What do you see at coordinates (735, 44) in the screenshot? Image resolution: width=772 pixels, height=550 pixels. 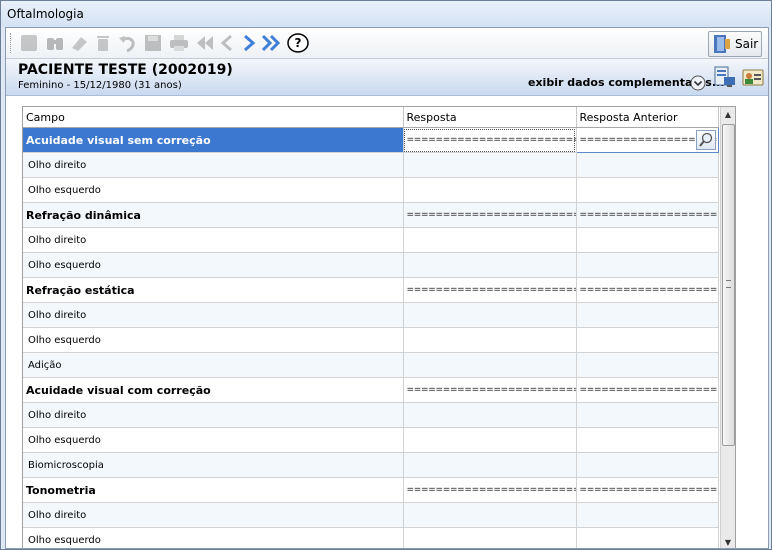 I see `exit-button: Sair` at bounding box center [735, 44].